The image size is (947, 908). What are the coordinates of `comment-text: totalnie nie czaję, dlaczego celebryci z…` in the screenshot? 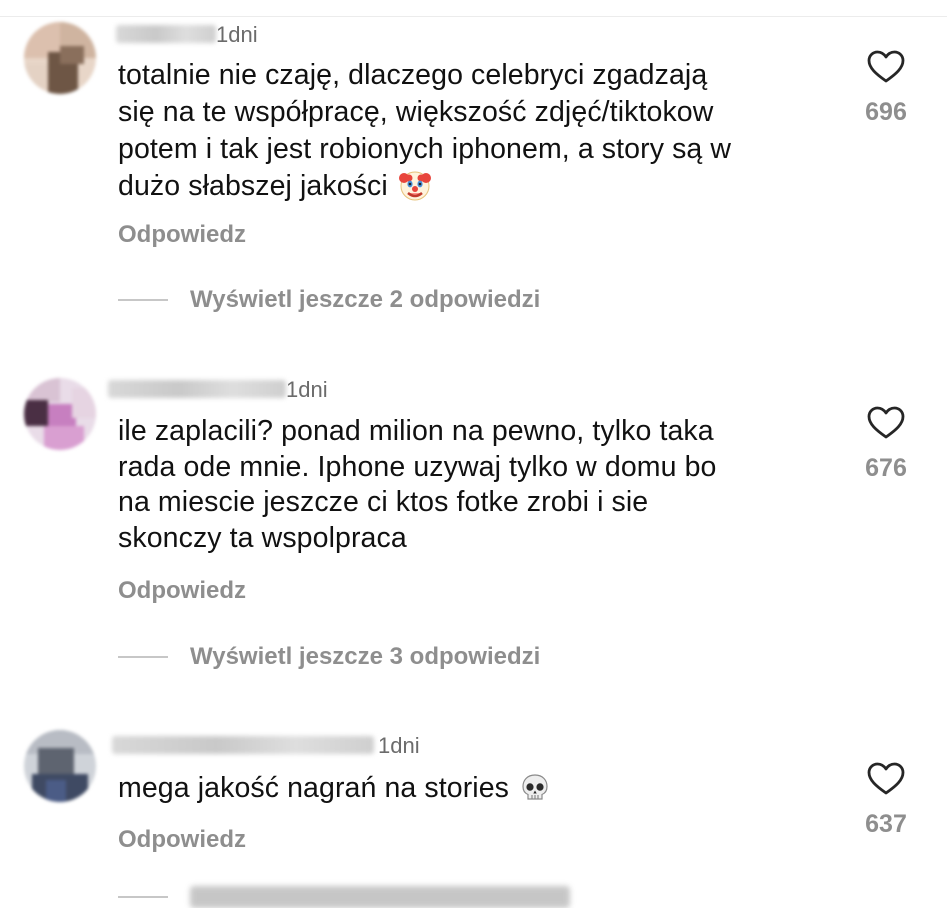 It's located at (468, 134).